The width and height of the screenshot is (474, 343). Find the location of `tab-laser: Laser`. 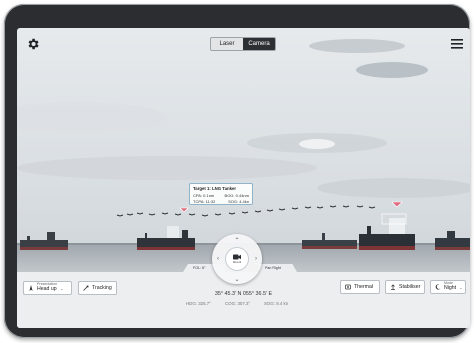

tab-laser: Laser is located at coordinates (227, 44).